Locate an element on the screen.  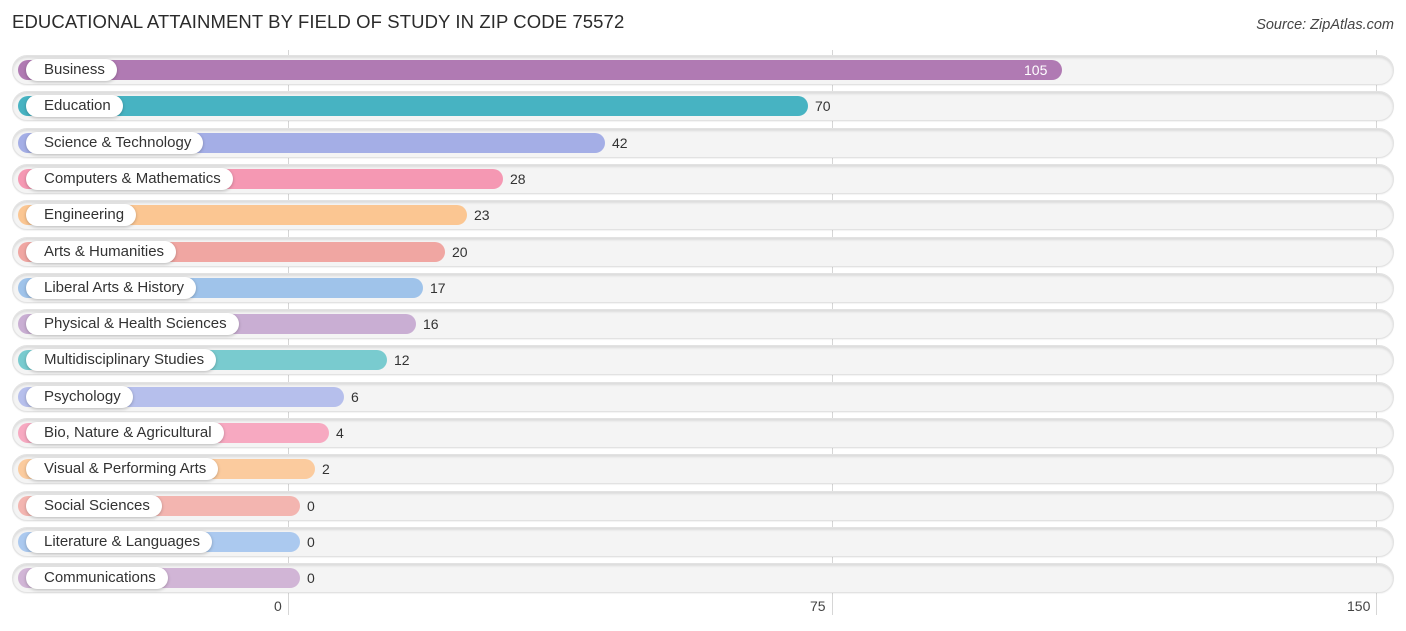
category-label: Physical & Health Sciences is located at coordinates (132, 324).